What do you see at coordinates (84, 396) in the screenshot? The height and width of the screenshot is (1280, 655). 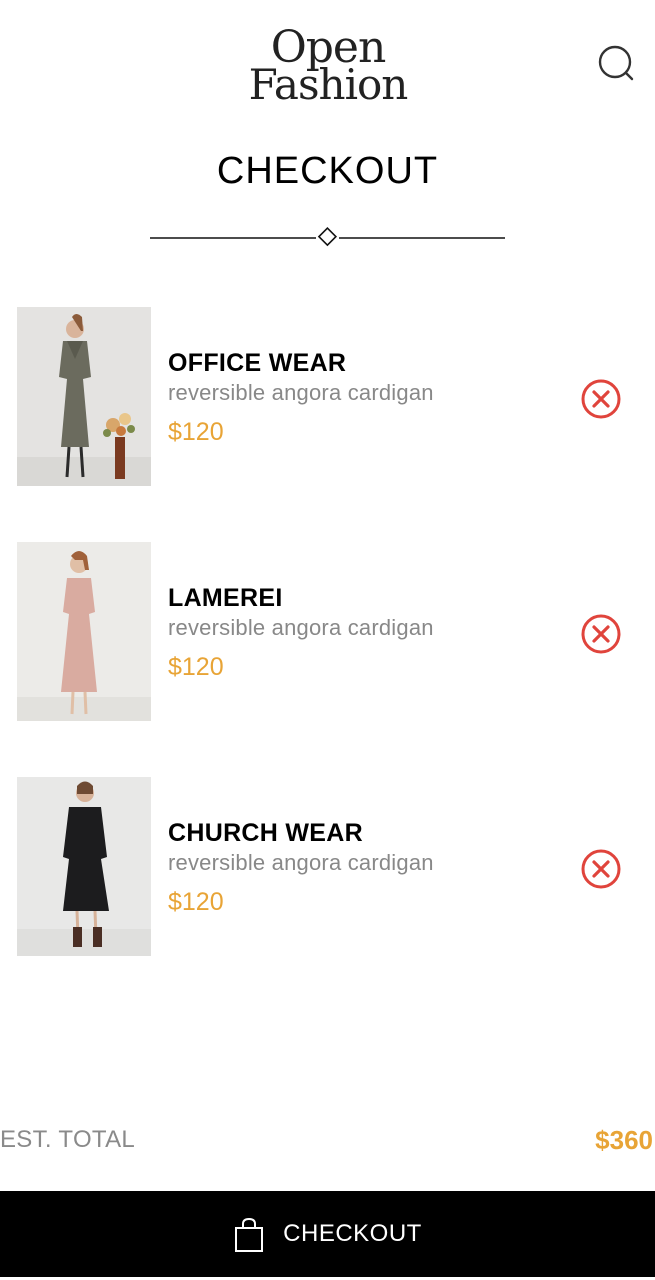 I see `office-wear-photo` at bounding box center [84, 396].